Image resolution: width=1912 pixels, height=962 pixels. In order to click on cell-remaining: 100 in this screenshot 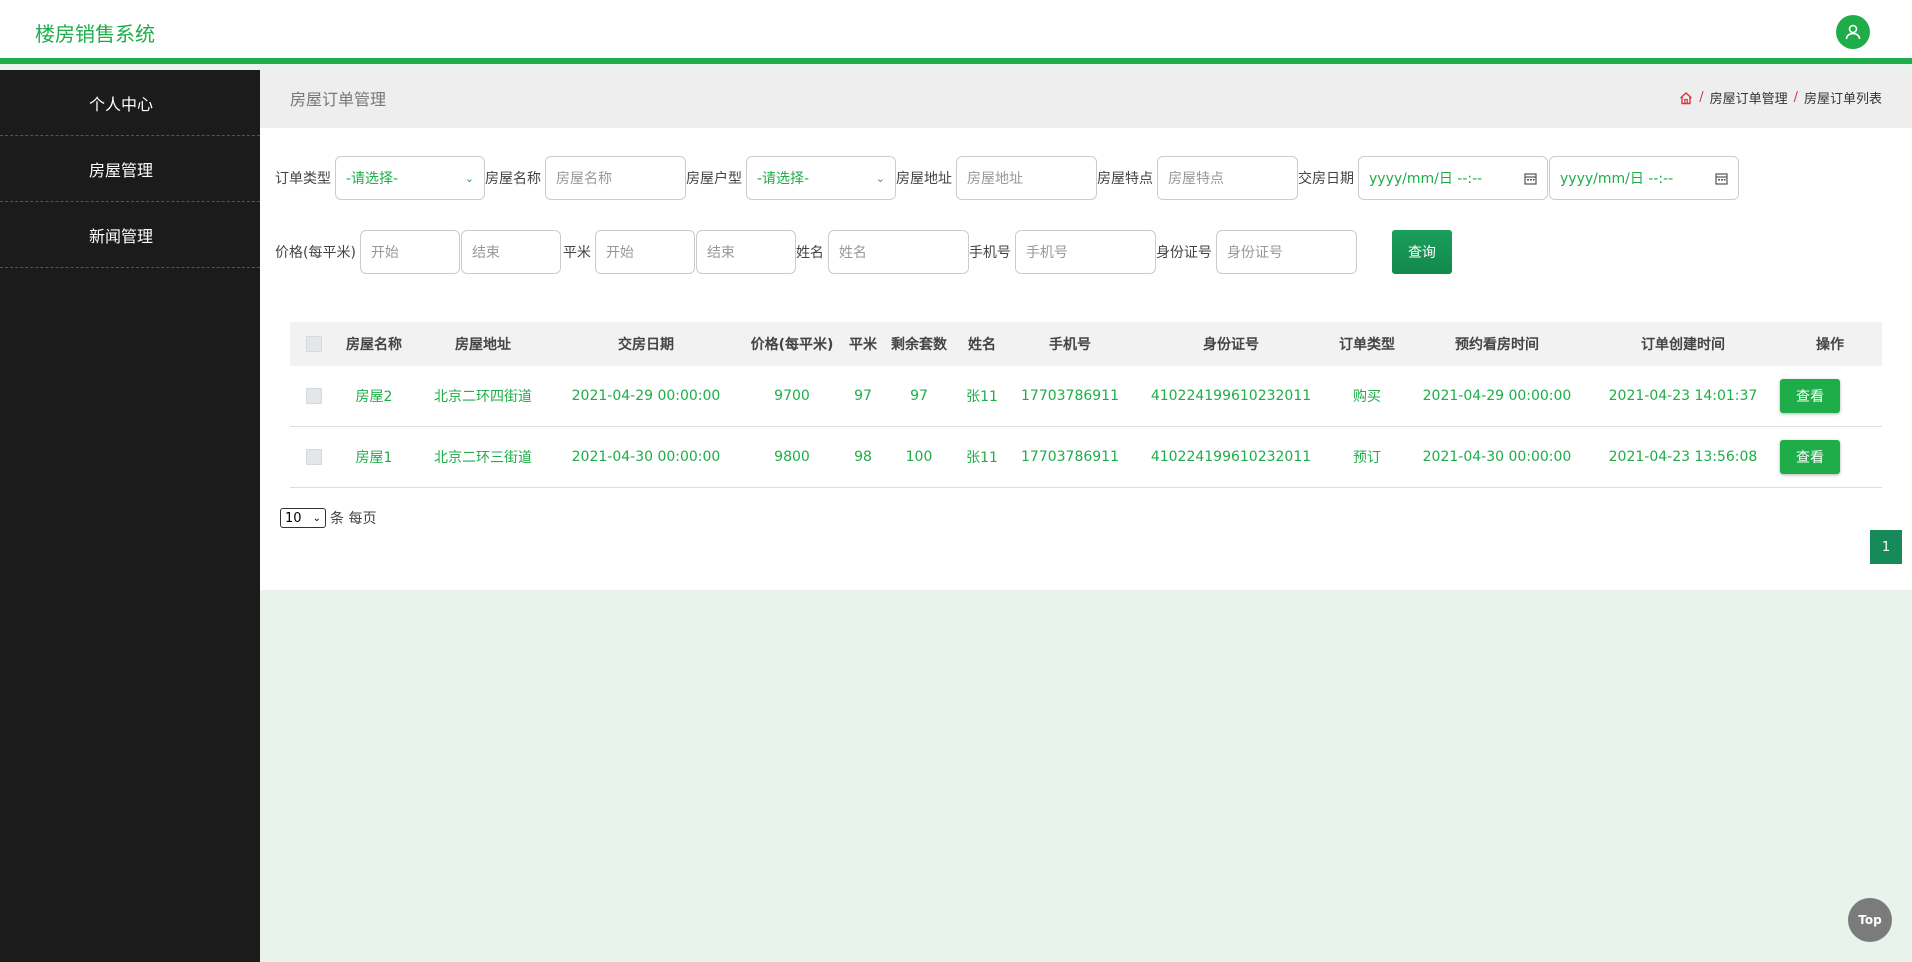, I will do `click(919, 457)`.